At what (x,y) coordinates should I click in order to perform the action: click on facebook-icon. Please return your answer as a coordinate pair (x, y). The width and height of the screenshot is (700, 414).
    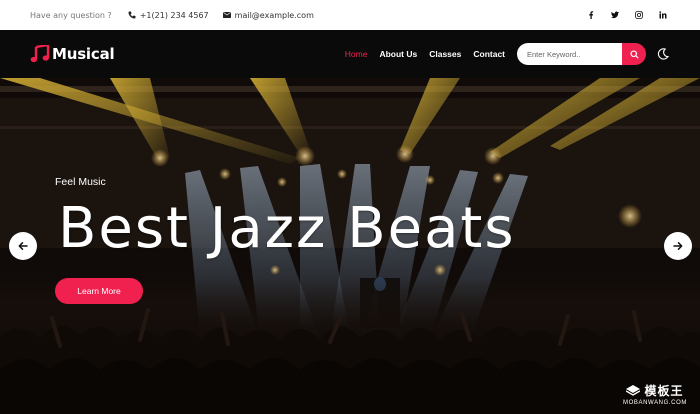
    Looking at the image, I should click on (591, 15).